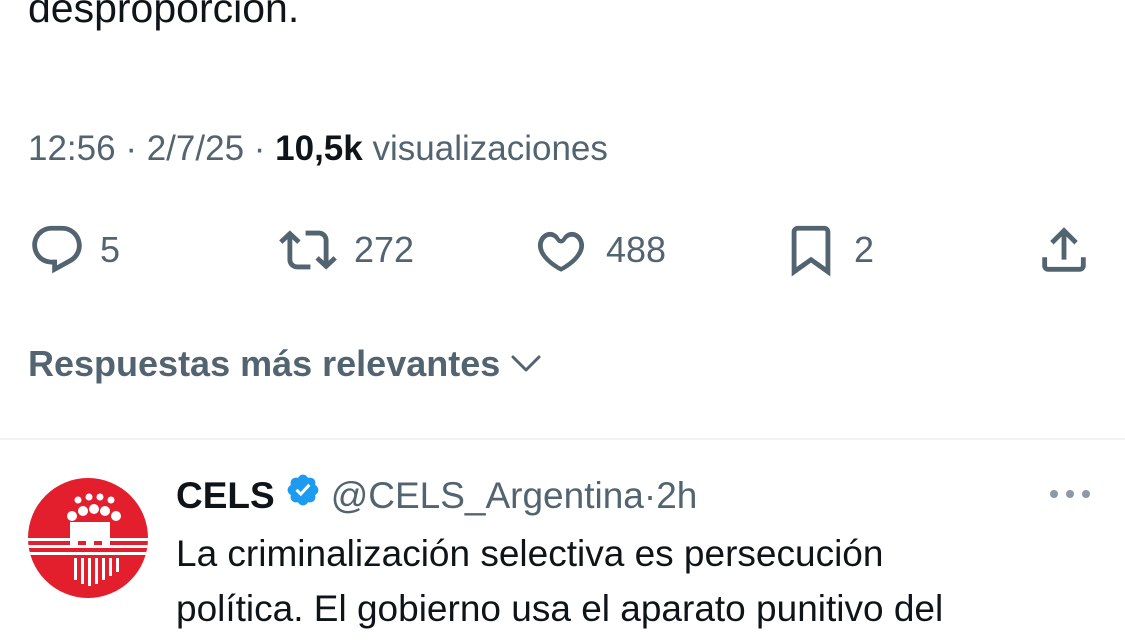  I want to click on share-button, so click(1064, 250).